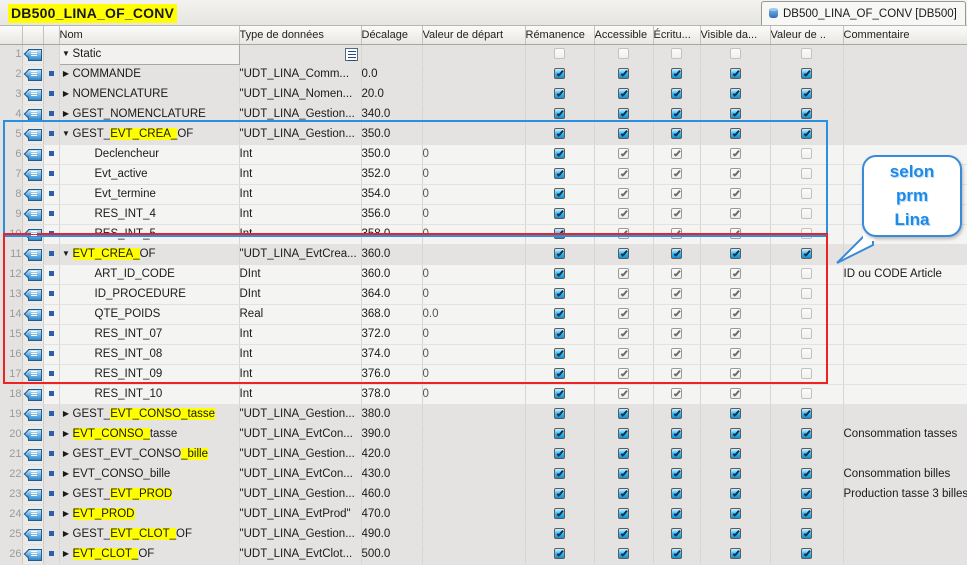 The image size is (967, 565). I want to click on table-row: 15 RES_INT_07 Int 372.0 0, so click(483, 334).